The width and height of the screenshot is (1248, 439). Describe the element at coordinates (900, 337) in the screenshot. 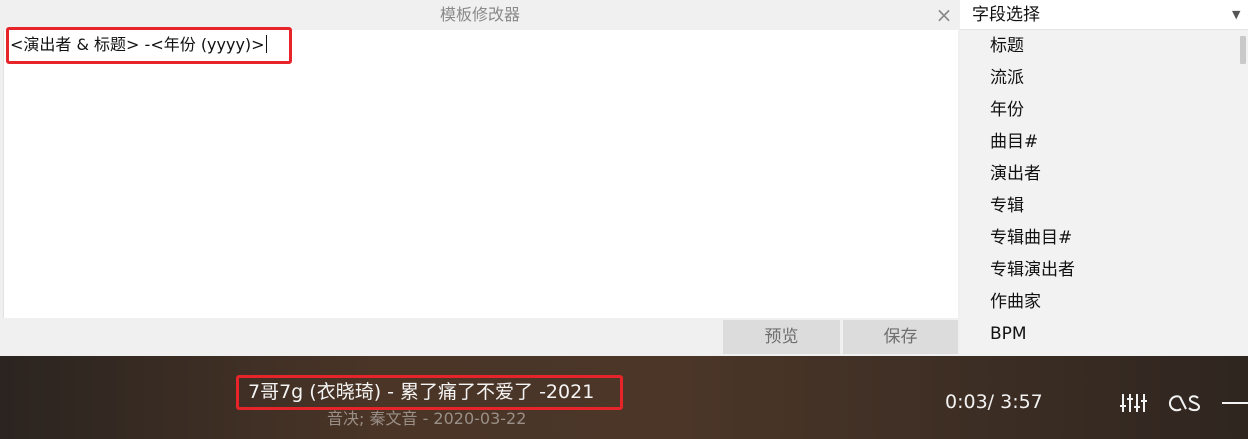

I see `save-button: 保存` at that location.